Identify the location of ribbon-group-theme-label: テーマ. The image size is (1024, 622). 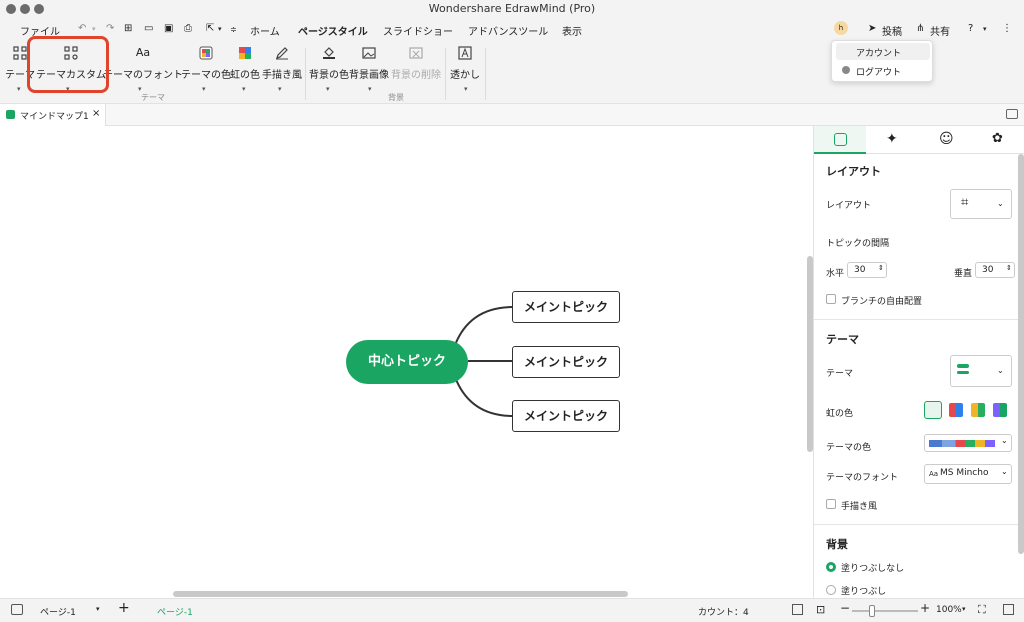
(153, 97).